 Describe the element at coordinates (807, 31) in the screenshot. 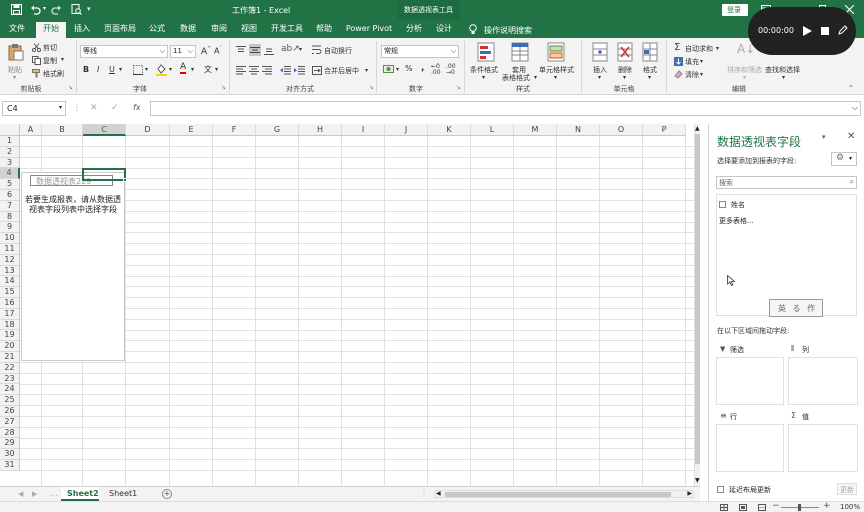

I see `play-icon` at that location.